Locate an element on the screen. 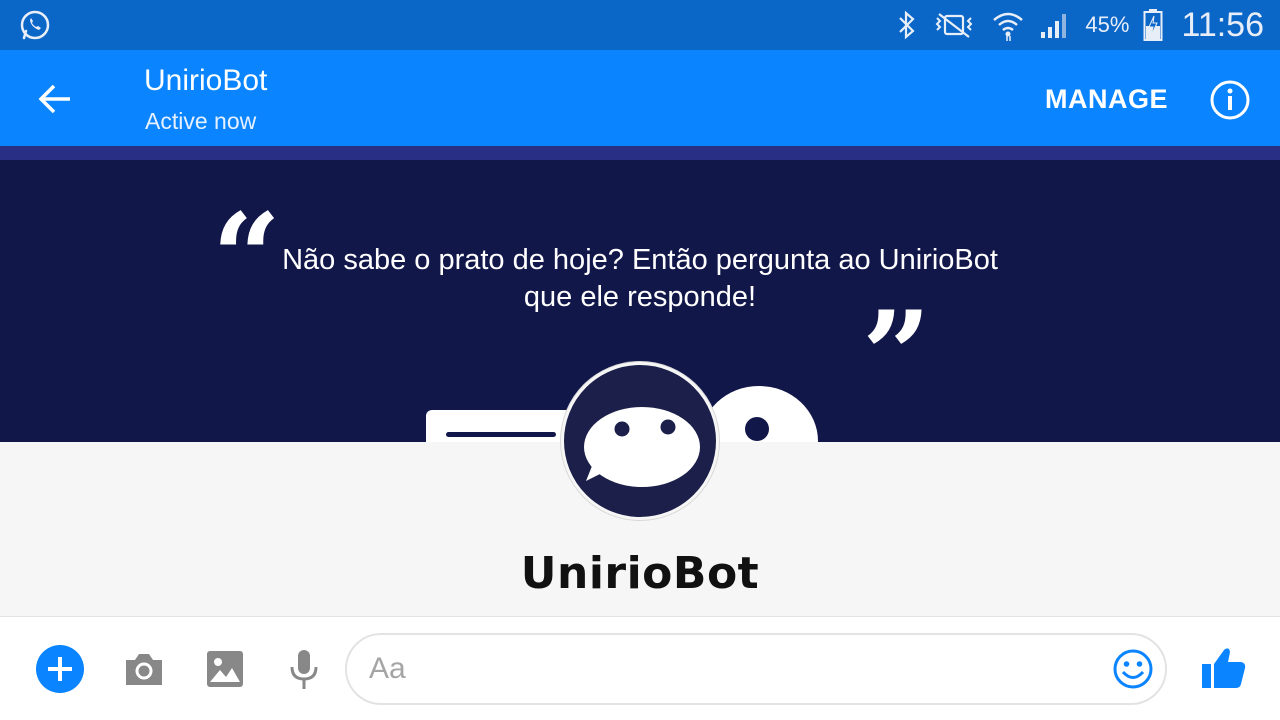 The image size is (1280, 720). contact-name: UnirioBot is located at coordinates (205, 81).